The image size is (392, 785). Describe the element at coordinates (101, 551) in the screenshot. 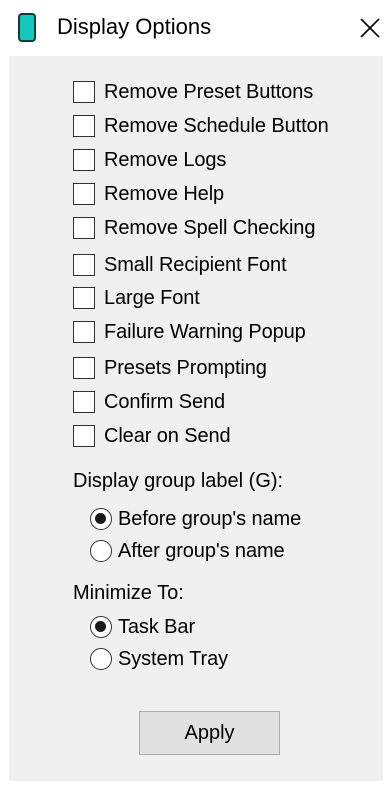

I see `after-group-name-radio` at that location.